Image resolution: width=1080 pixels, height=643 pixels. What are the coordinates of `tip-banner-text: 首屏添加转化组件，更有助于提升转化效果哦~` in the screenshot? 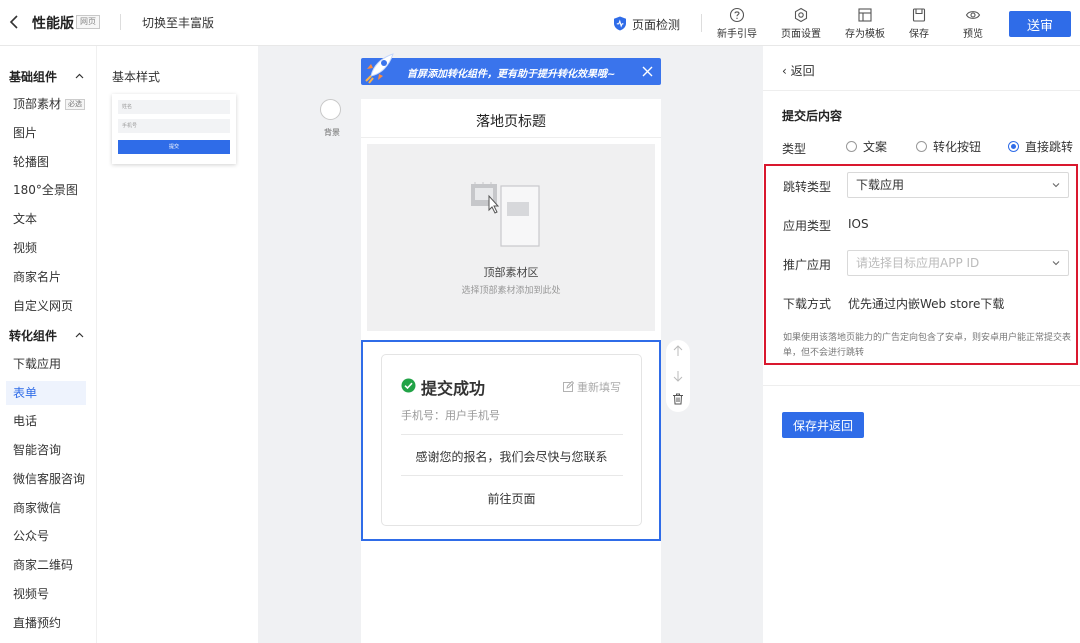 It's located at (511, 74).